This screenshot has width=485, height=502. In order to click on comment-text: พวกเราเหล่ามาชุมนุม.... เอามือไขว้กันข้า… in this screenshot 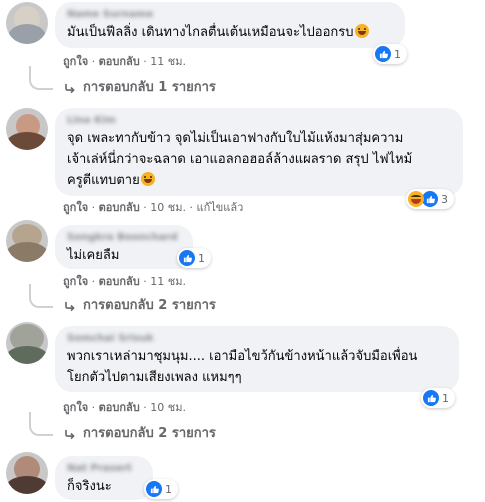, I will do `click(257, 367)`.